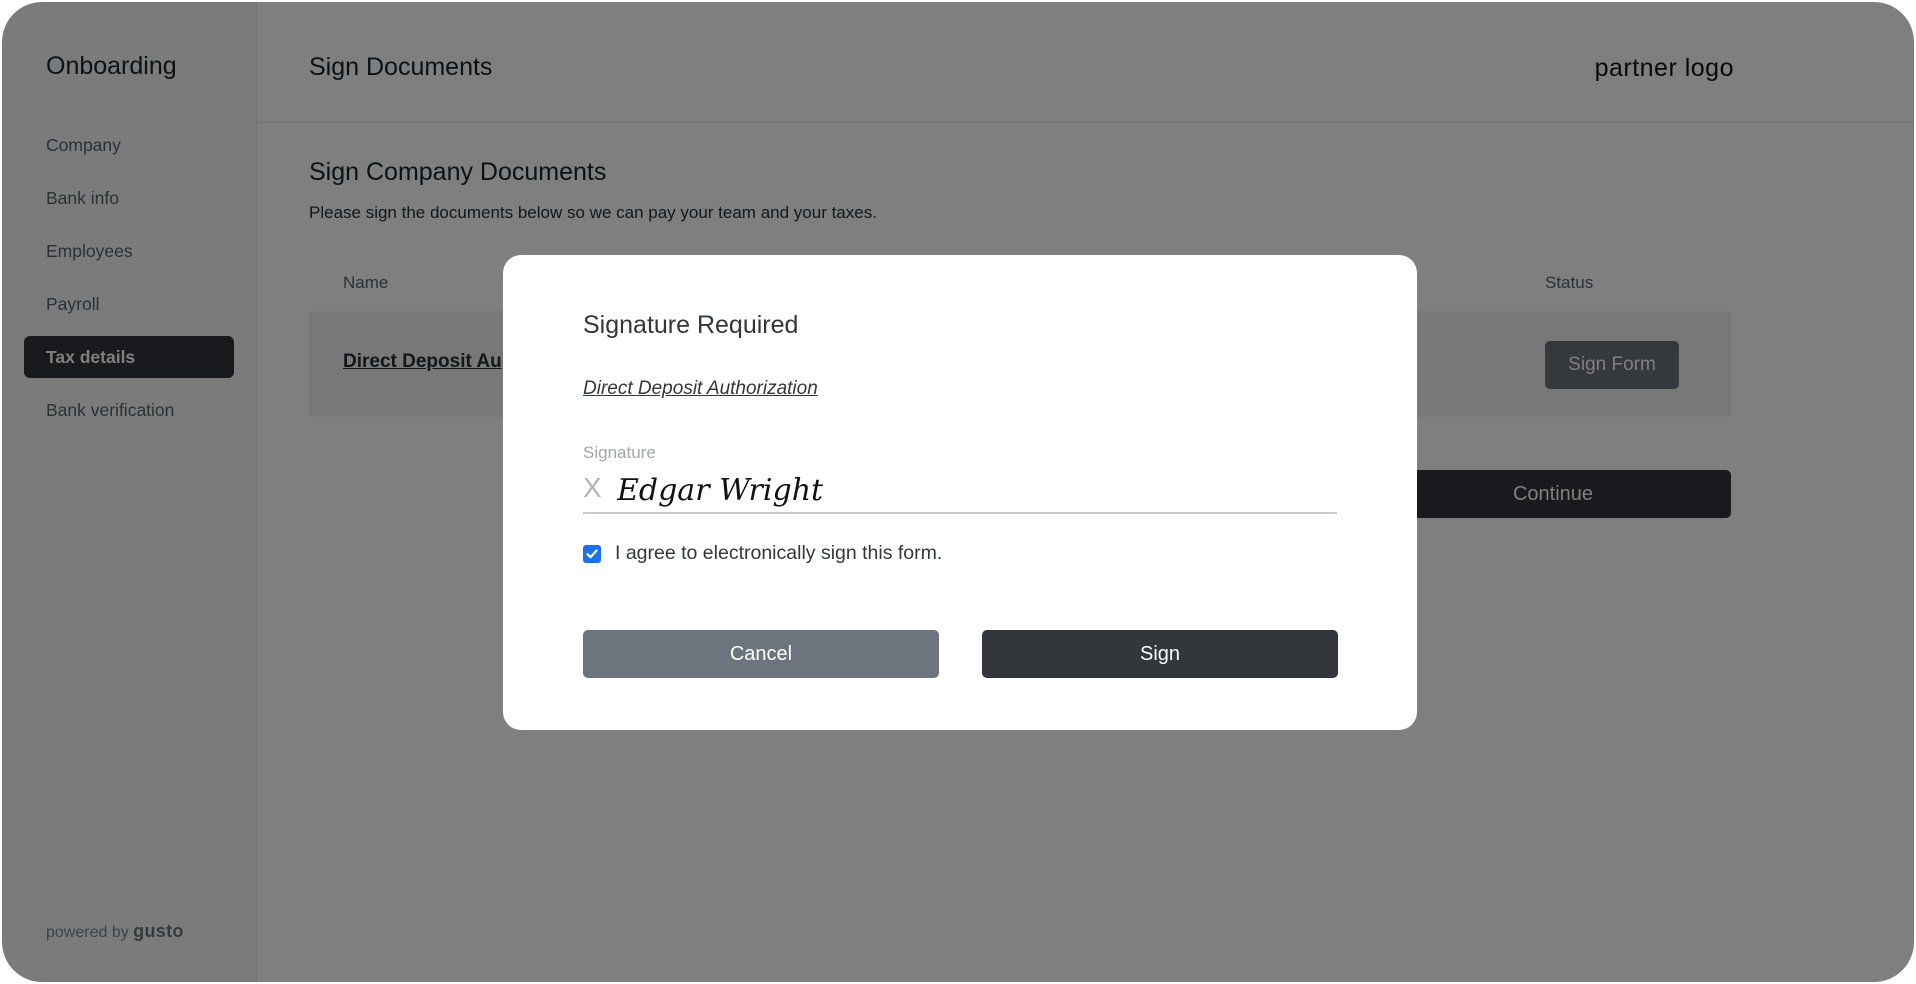 Image resolution: width=1916 pixels, height=984 pixels. Describe the element at coordinates (967, 490) in the screenshot. I see `signature-input` at that location.